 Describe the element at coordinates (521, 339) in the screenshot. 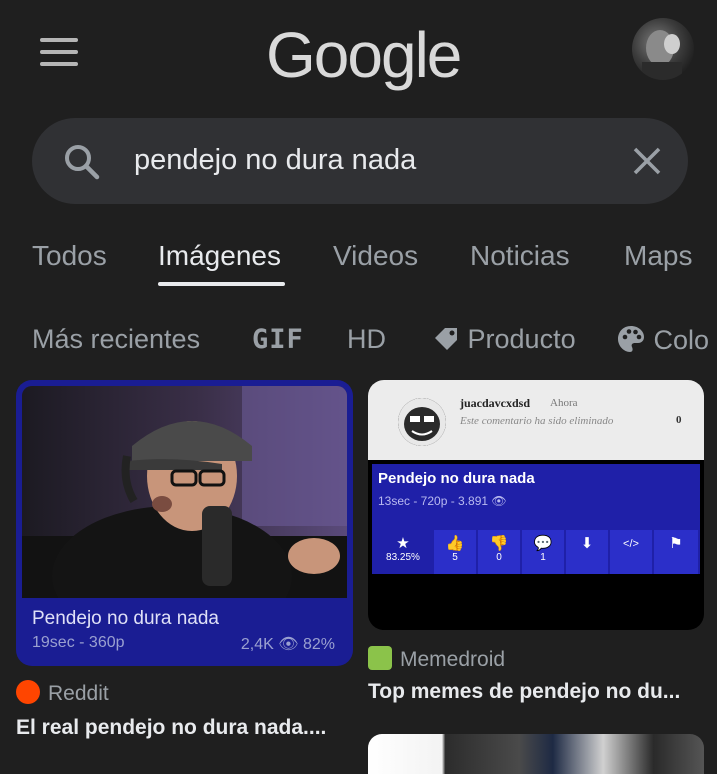

I see `filter-producto-label: Producto` at that location.